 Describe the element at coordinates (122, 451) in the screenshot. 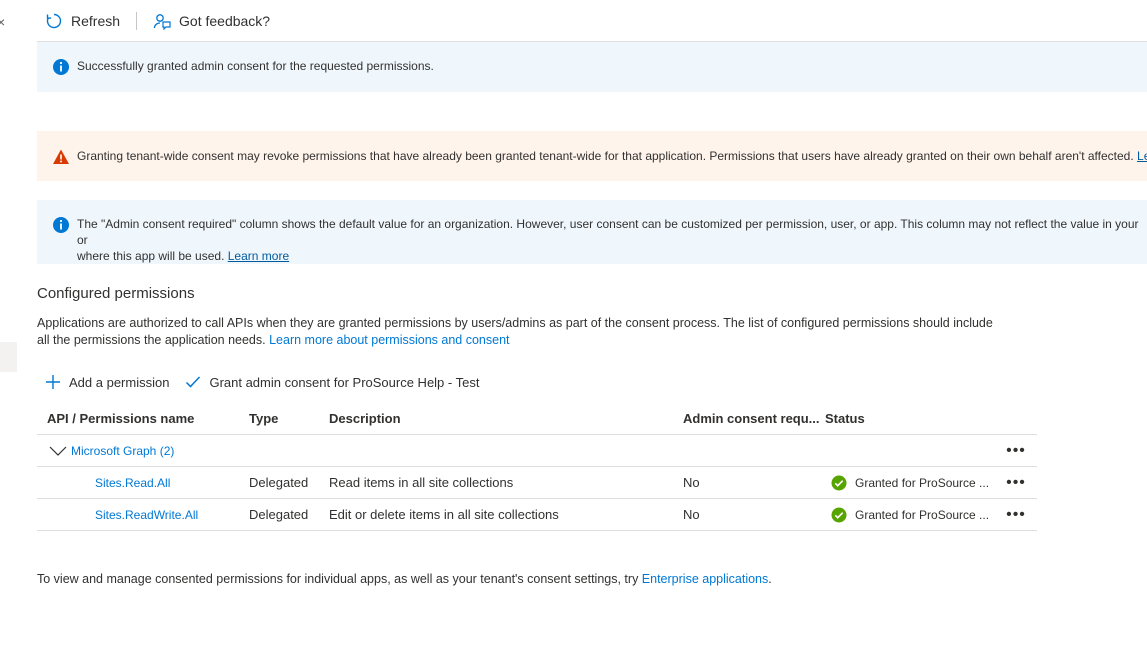

I see `group-label: Microsoft Graph (2)` at that location.